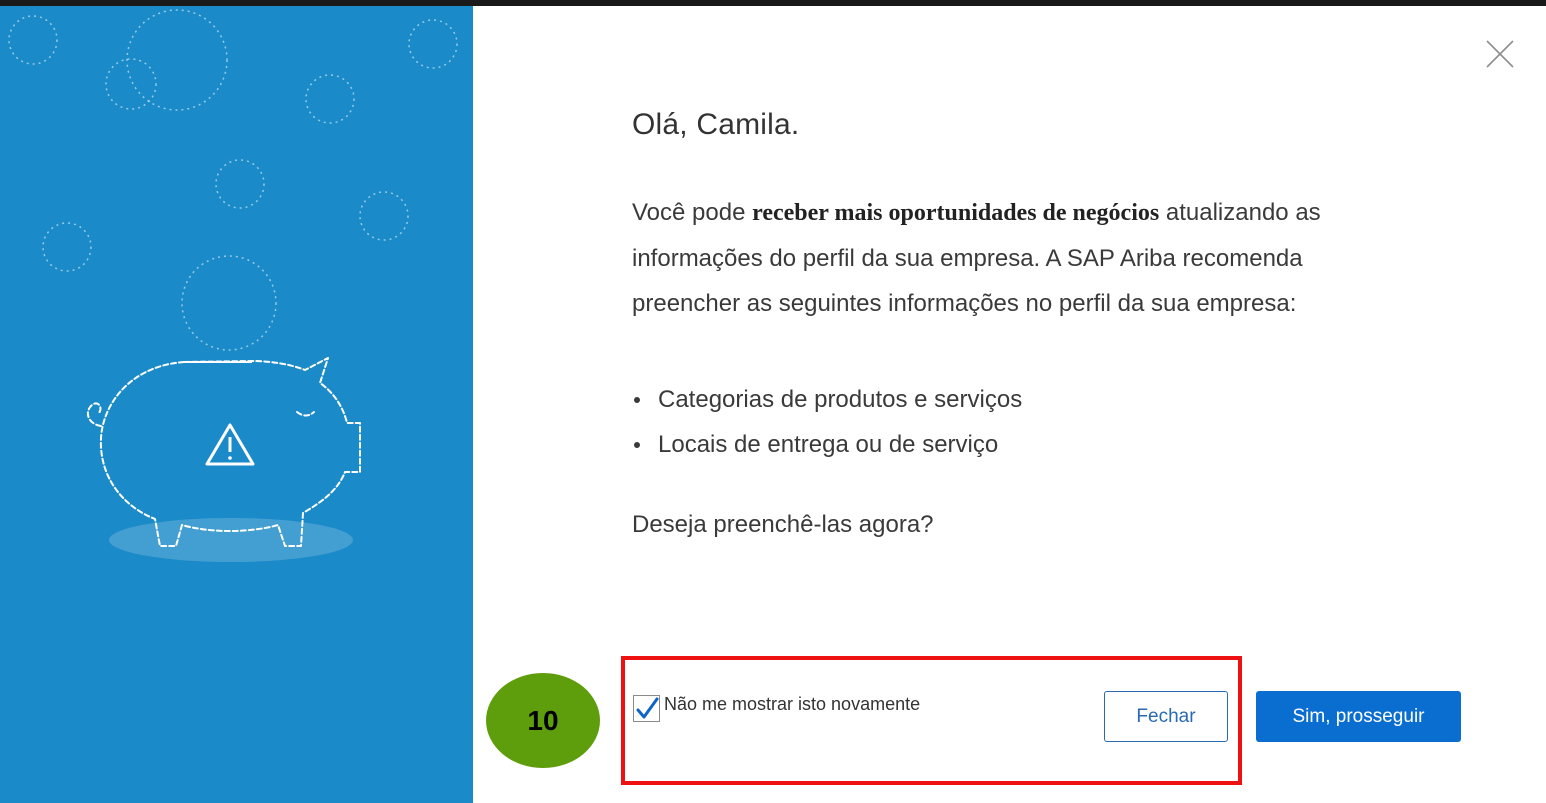  What do you see at coordinates (827, 444) in the screenshot?
I see `list-item: Locais de entrega ou de serviço` at bounding box center [827, 444].